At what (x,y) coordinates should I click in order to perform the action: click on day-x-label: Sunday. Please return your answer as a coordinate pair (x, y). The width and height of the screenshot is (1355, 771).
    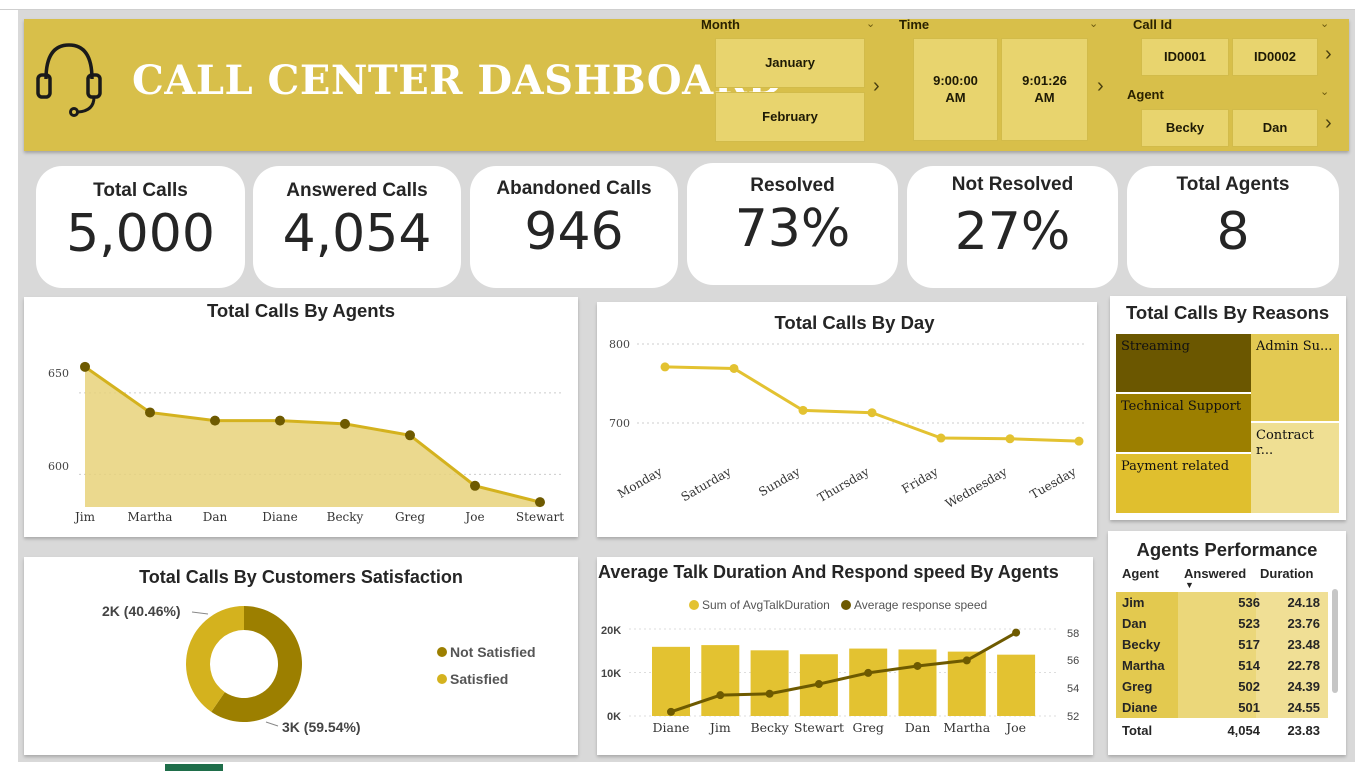
    Looking at the image, I should click on (779, 481).